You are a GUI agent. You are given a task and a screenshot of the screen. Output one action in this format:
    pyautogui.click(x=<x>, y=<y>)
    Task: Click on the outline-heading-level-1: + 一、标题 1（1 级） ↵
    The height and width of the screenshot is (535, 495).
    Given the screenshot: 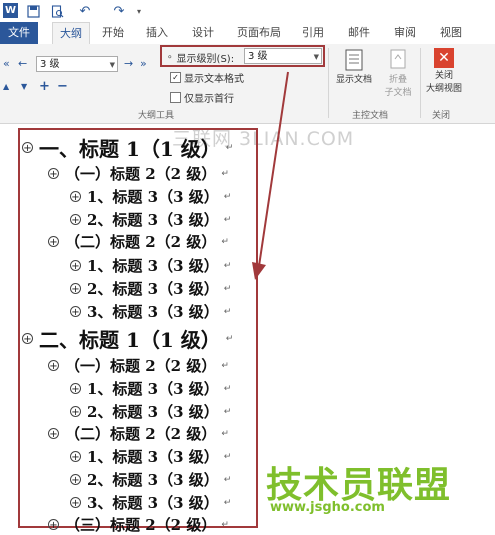 What is the action you would take?
    pyautogui.click(x=127, y=147)
    